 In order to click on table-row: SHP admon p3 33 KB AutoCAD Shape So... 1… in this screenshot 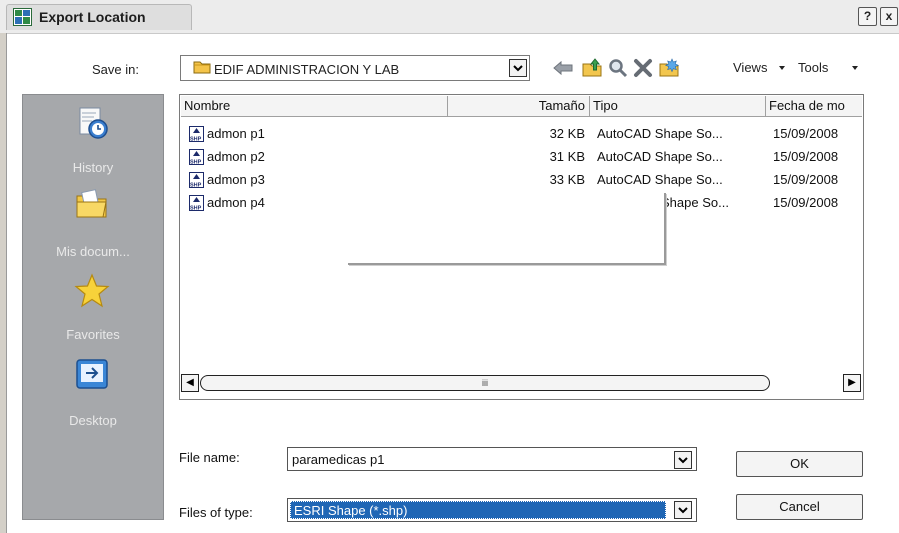, I will do `click(521, 180)`.